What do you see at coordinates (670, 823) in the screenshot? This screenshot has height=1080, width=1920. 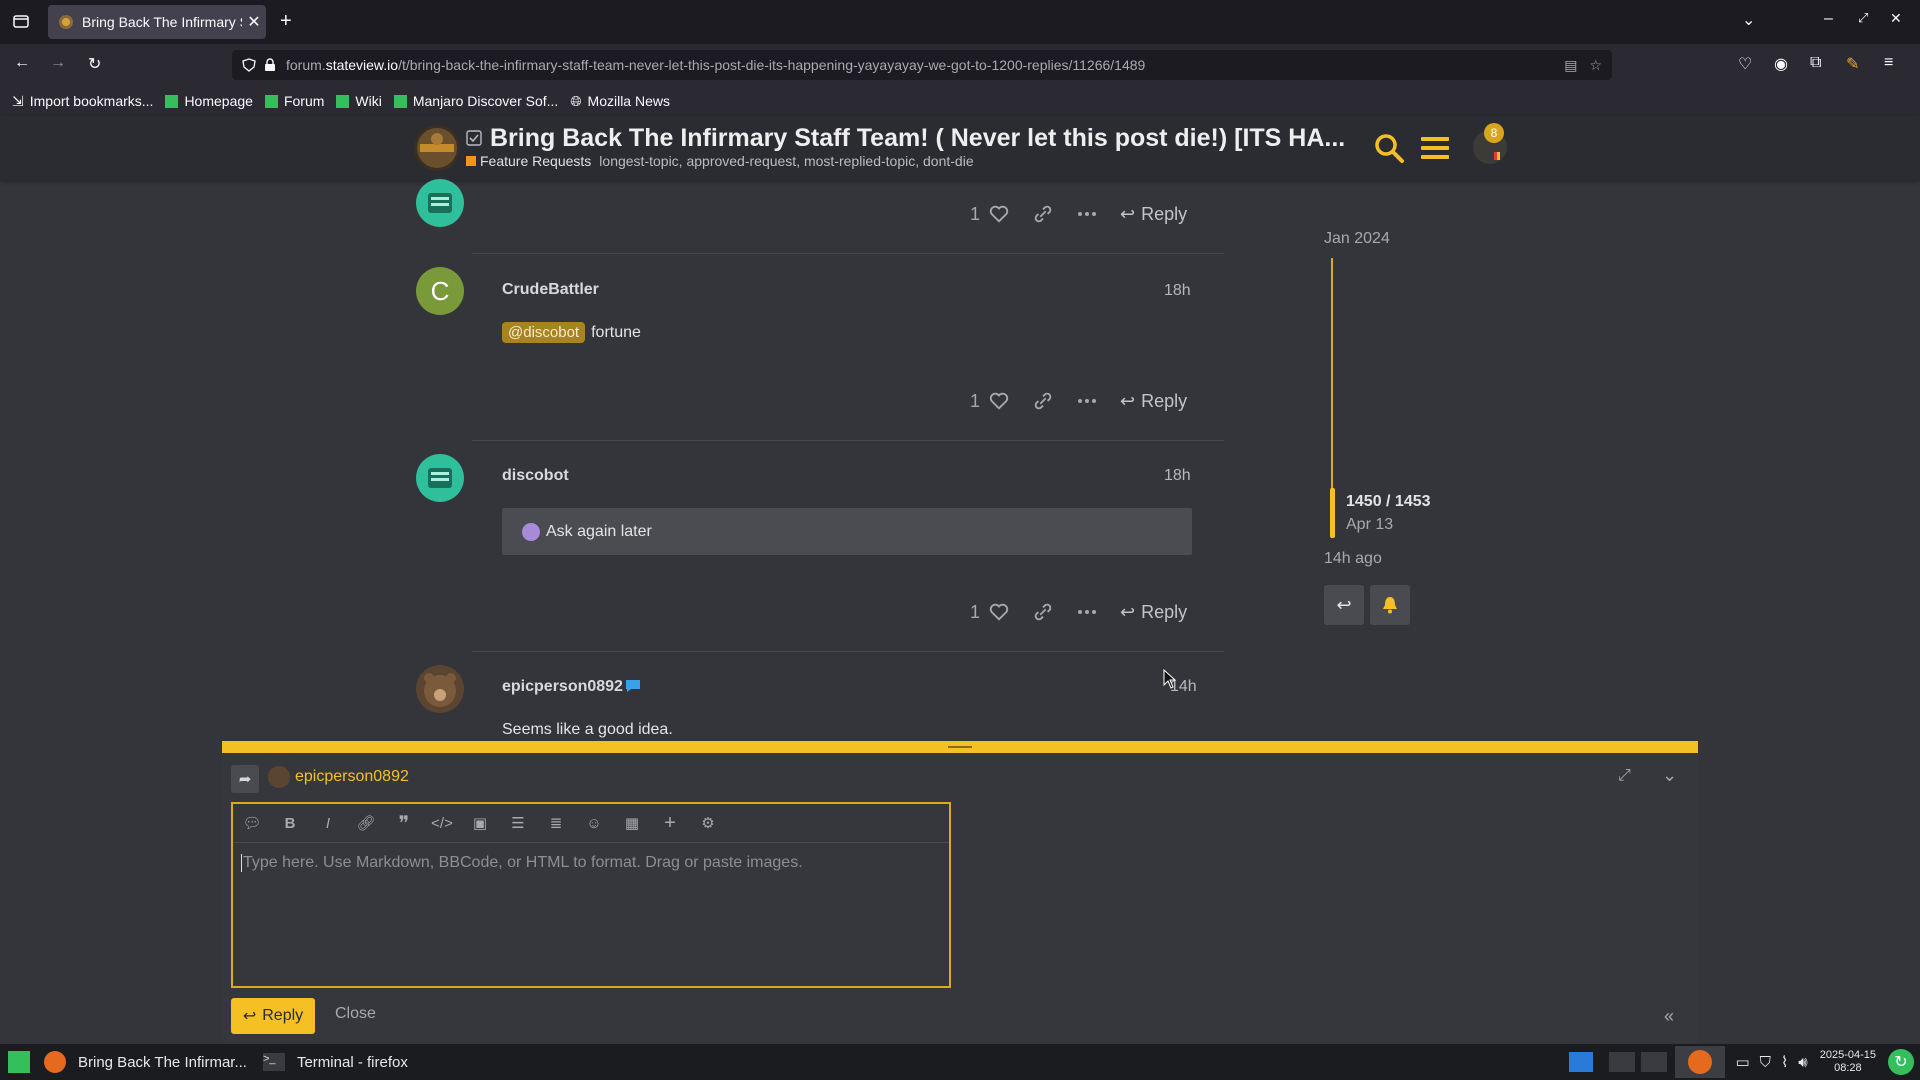 I see `plus-icon: +` at bounding box center [670, 823].